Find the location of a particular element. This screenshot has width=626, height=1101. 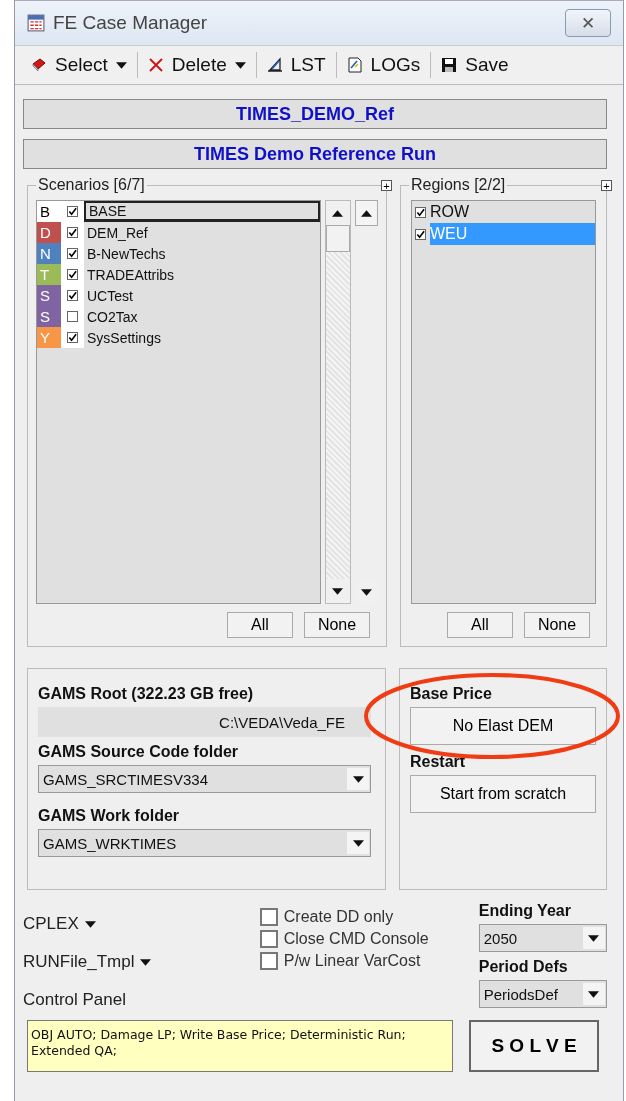

toolbar-button: LOGs is located at coordinates (383, 65).